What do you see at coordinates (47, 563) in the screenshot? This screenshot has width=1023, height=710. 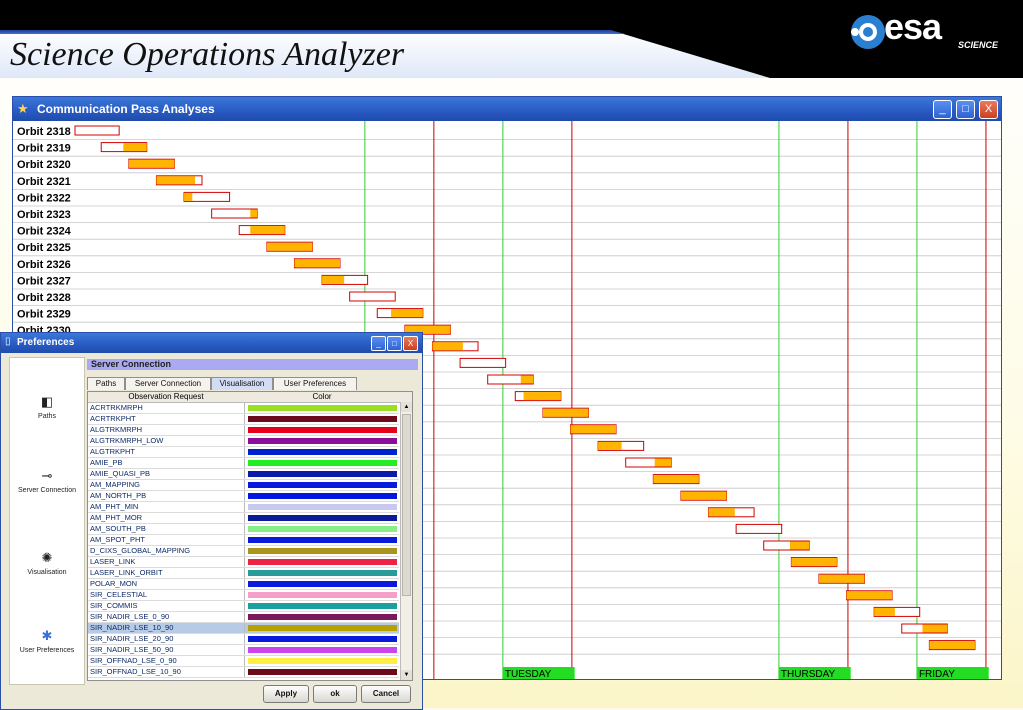 I see `sidebar-item-visualisation: ✺ Visualisation` at bounding box center [47, 563].